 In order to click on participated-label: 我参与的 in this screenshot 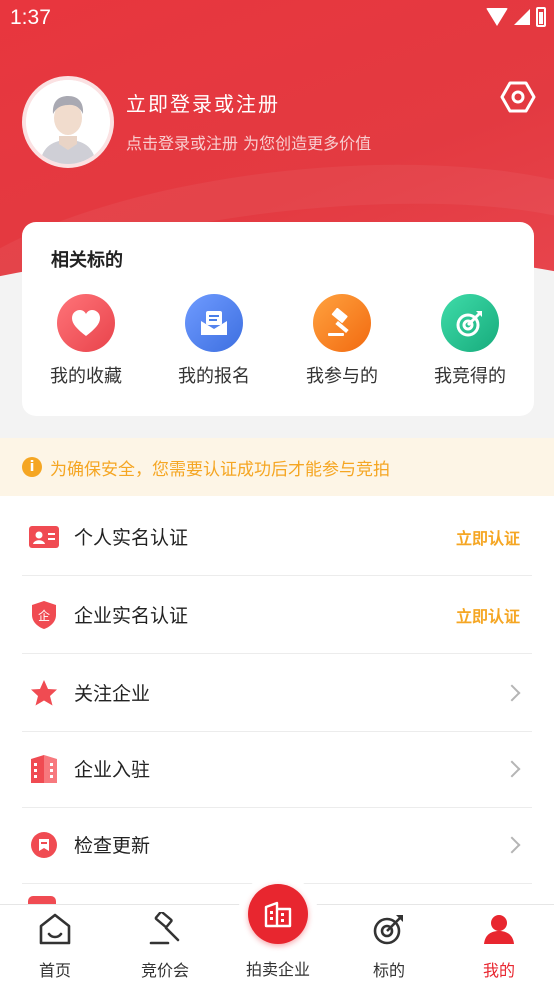, I will do `click(342, 376)`.